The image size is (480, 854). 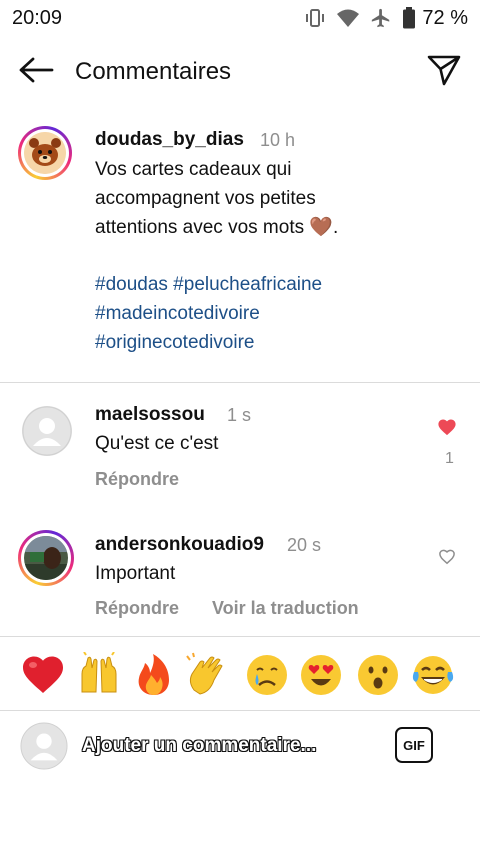 What do you see at coordinates (239, 415) in the screenshot?
I see `comment-time: 1 s` at bounding box center [239, 415].